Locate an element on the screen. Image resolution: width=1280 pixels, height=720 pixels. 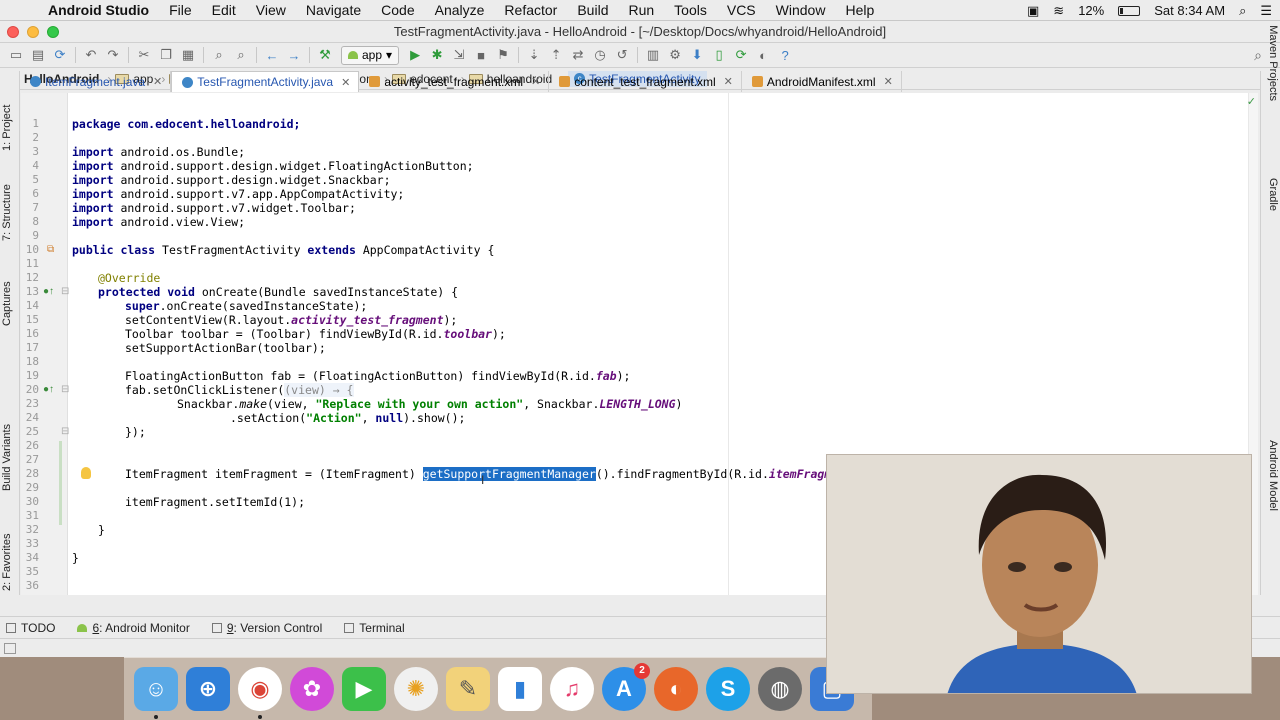
spotlight-icon: ⌕ is located at coordinates (1242, 11).